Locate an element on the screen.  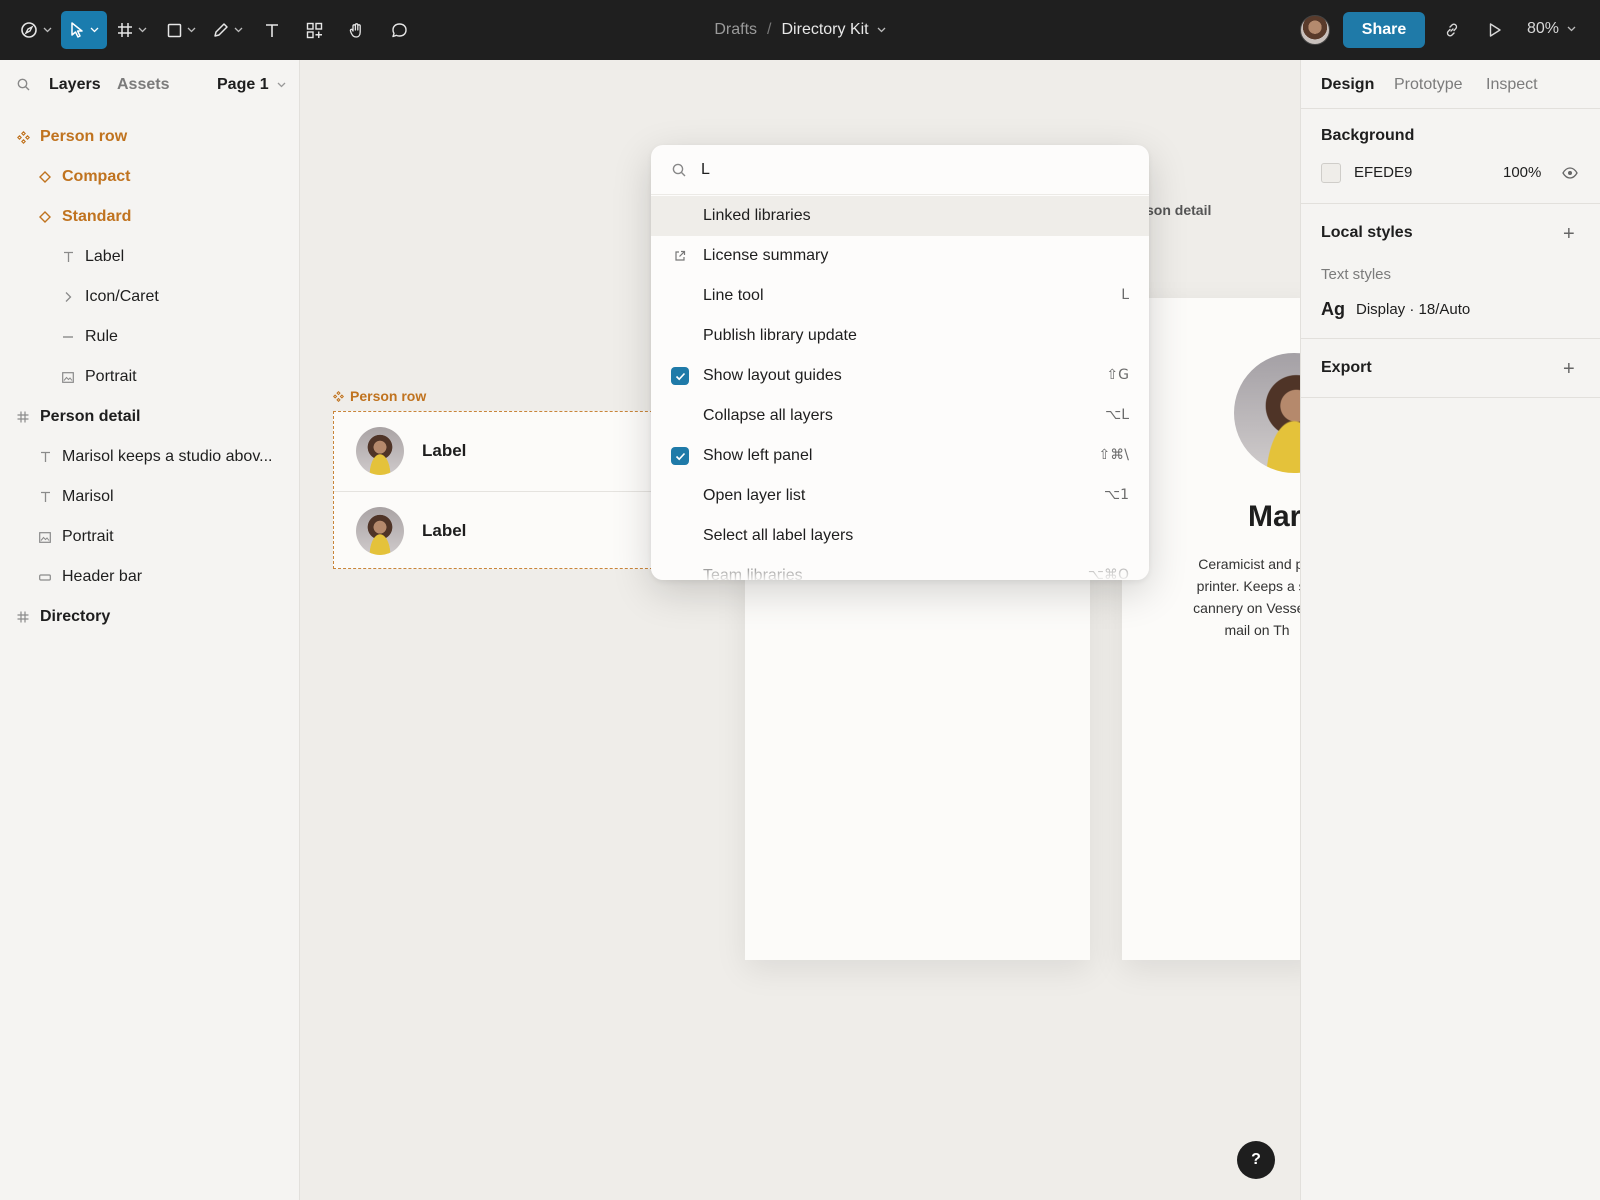
person-row-component-set: Label Label is located at coordinates (498, 490).